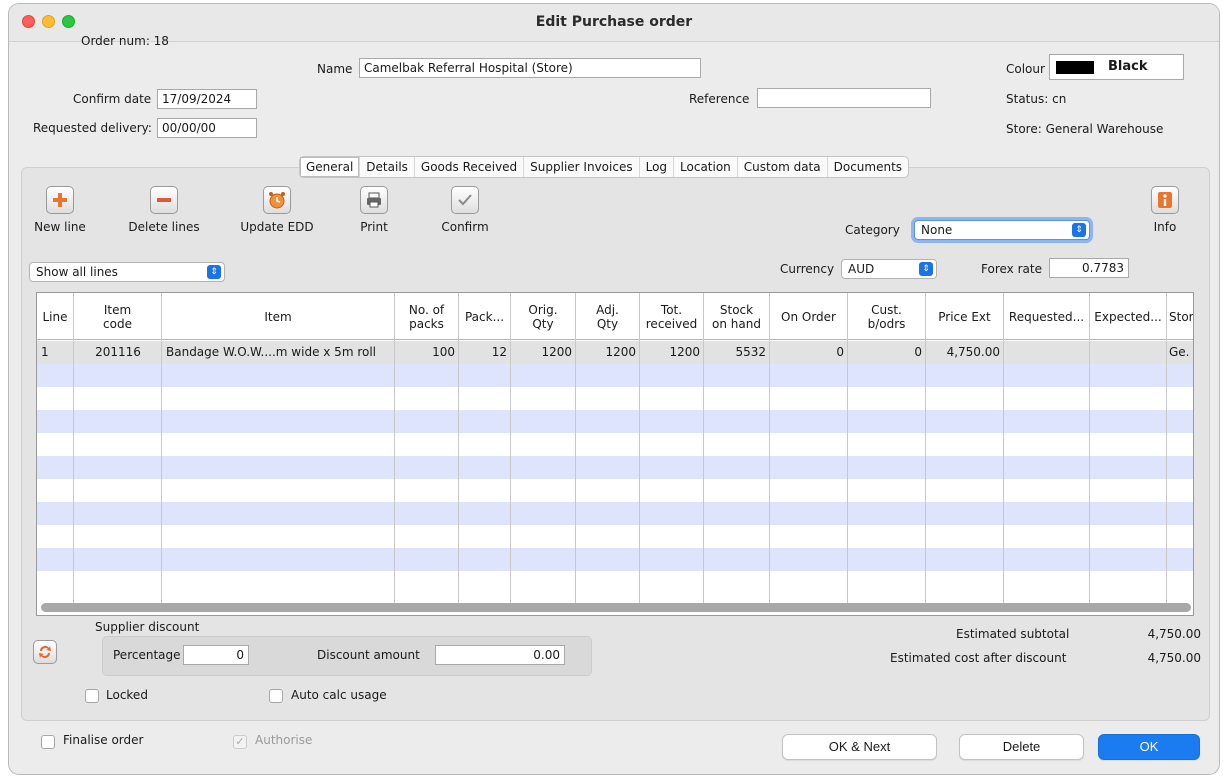 This screenshot has width=1223, height=778. What do you see at coordinates (118, 316) in the screenshot?
I see `column-header-item-code: Item code` at bounding box center [118, 316].